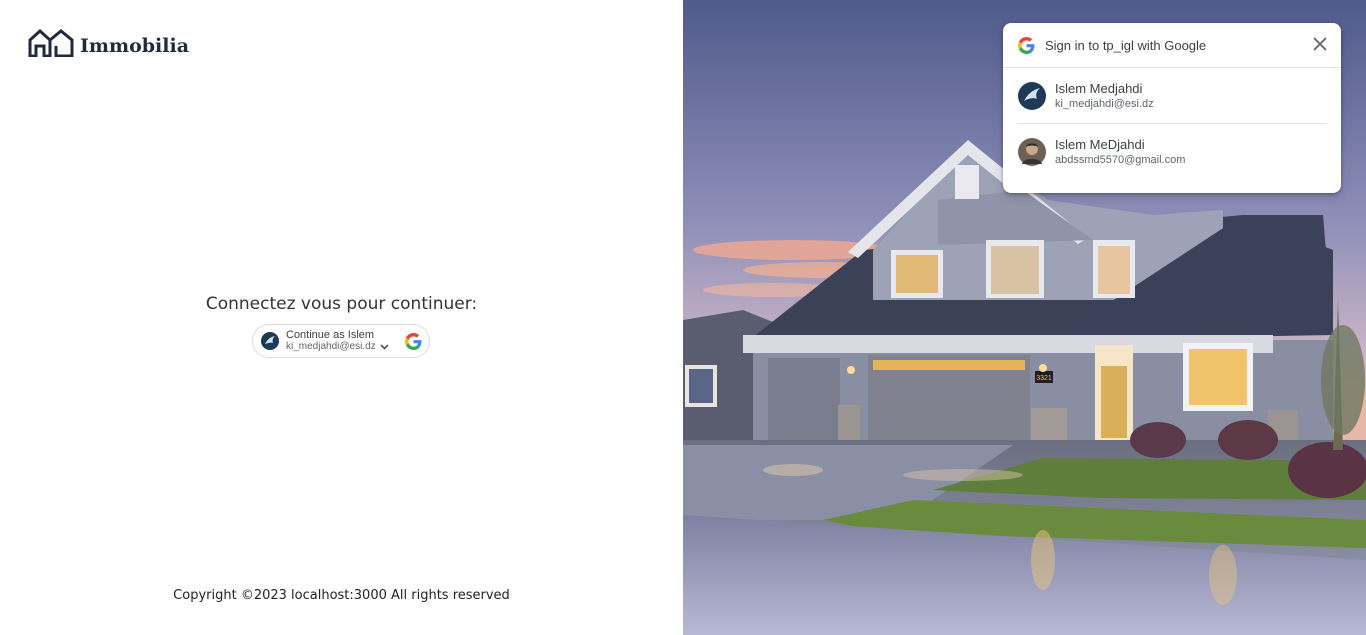 This screenshot has width=1366, height=635. What do you see at coordinates (341, 304) in the screenshot?
I see `login-prompt: Connectez vous pour continuer:` at bounding box center [341, 304].